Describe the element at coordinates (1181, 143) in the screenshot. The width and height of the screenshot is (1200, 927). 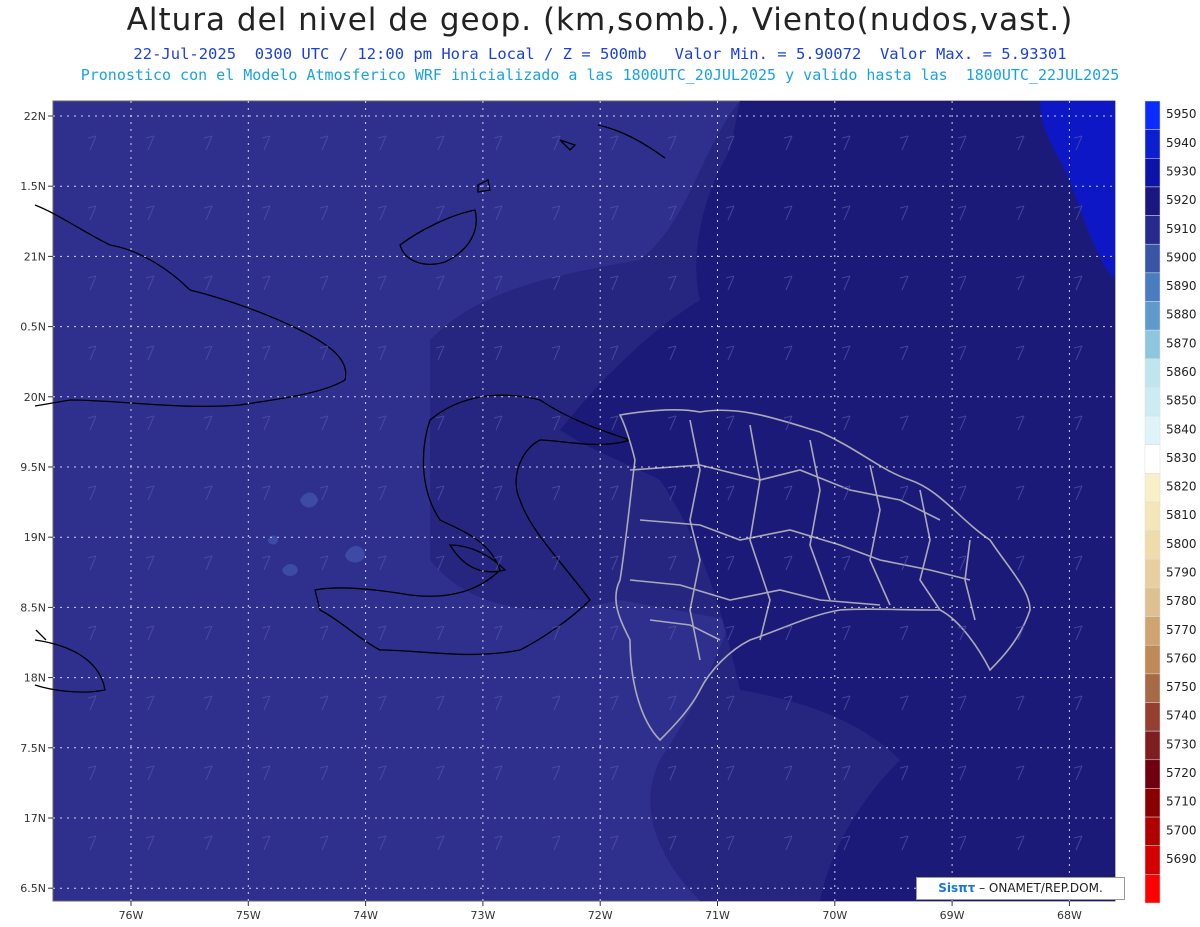
I see `colorbar-label: 5940` at that location.